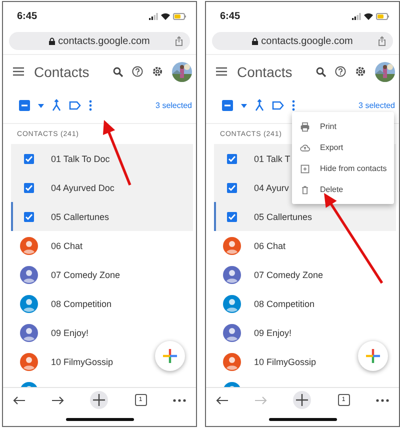 This screenshot has width=400, height=428. What do you see at coordinates (80, 159) in the screenshot?
I see `contact-name: 01 Talk To Doc` at bounding box center [80, 159].